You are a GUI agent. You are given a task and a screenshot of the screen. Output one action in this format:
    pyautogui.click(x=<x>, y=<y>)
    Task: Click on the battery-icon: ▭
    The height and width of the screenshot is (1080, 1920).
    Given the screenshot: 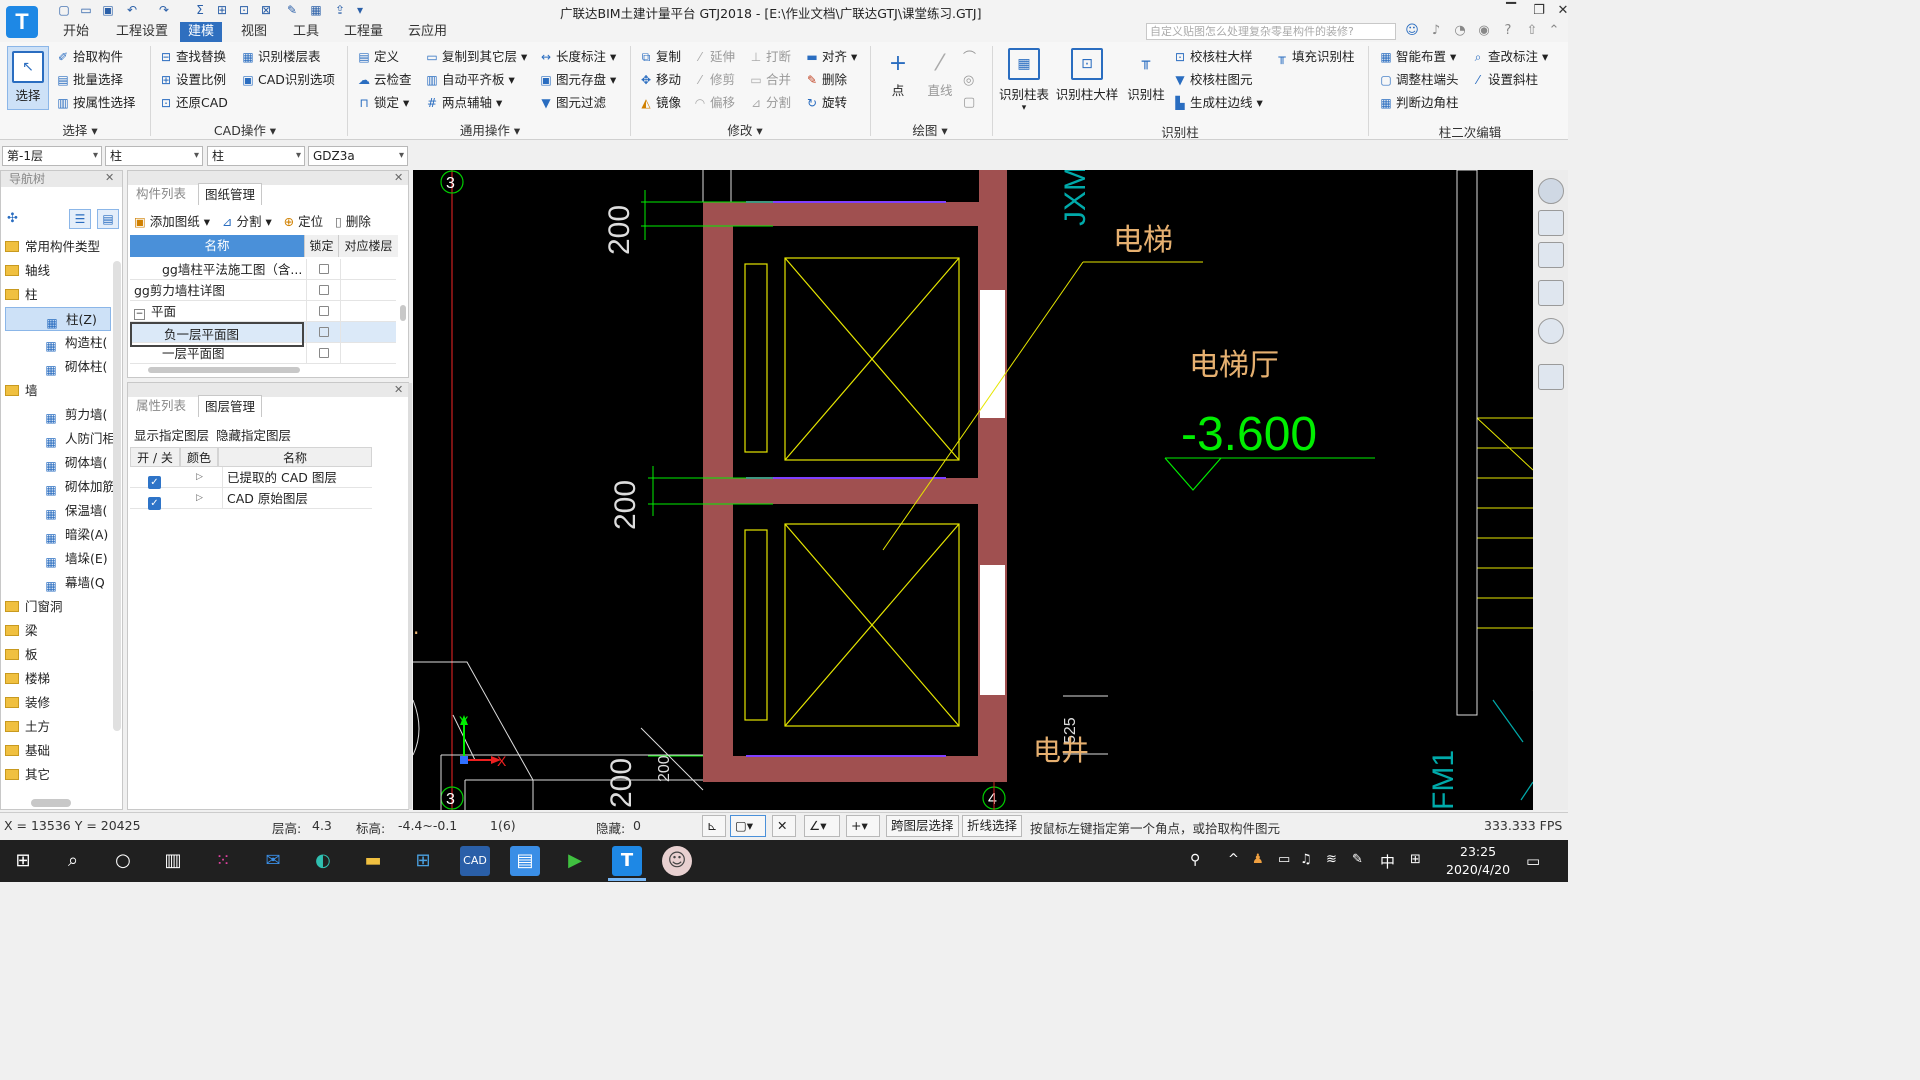 What is the action you would take?
    pyautogui.click(x=1284, y=859)
    